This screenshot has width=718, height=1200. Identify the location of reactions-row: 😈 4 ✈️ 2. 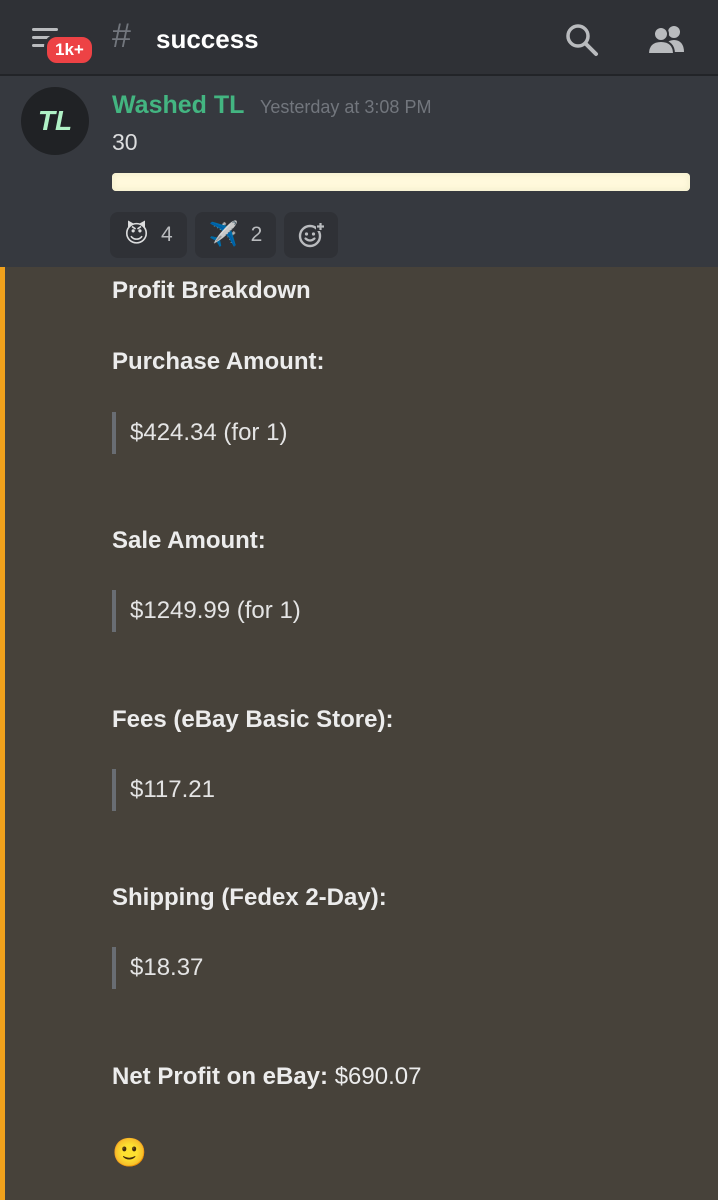
(224, 235).